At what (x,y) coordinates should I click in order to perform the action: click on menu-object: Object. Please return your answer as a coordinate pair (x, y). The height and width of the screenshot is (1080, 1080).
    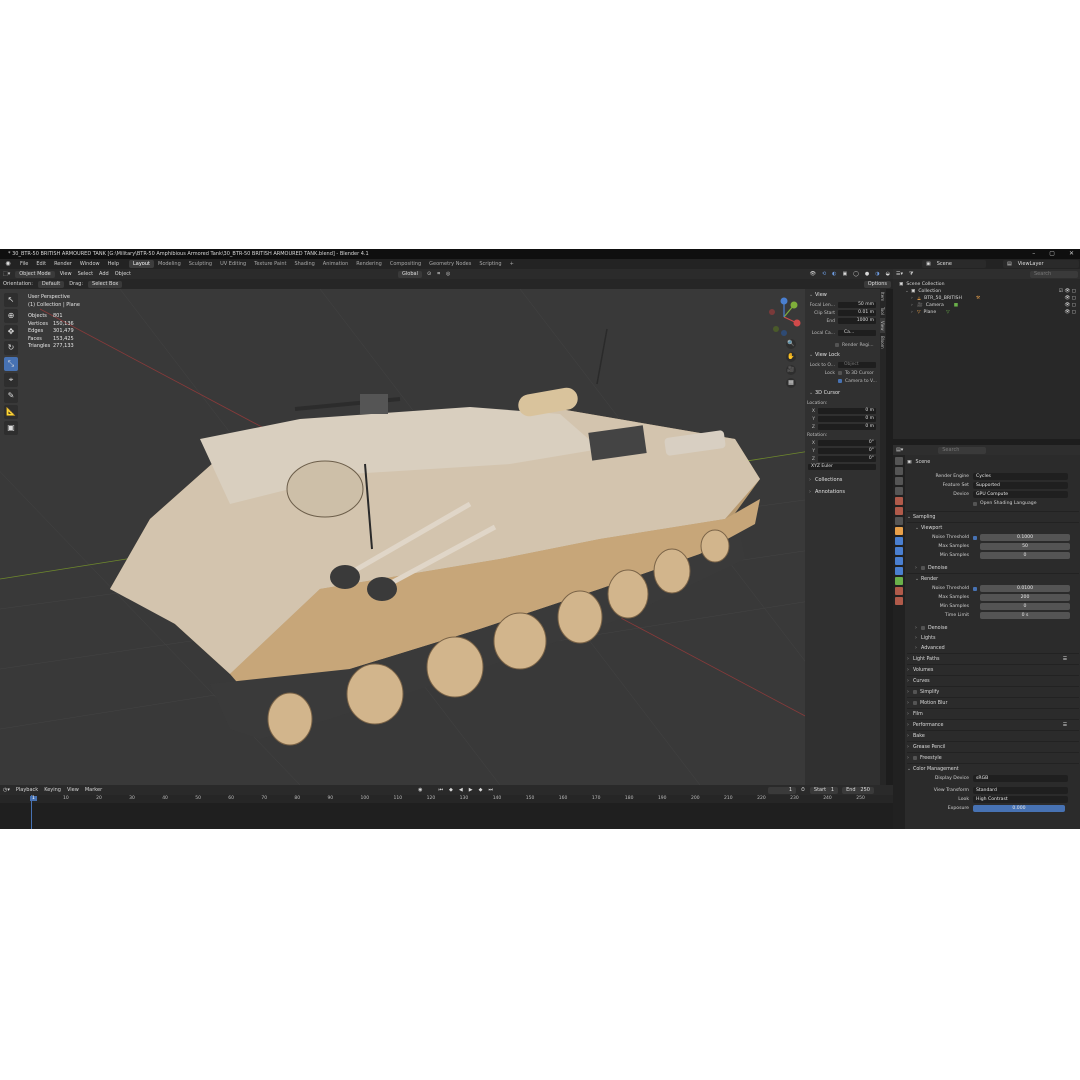
    Looking at the image, I should click on (123, 274).